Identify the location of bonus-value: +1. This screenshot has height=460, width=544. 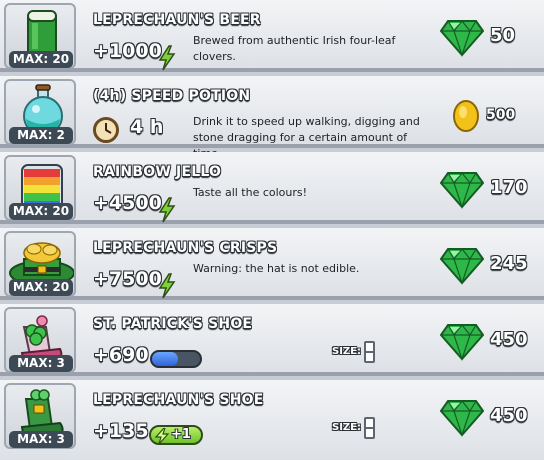
(181, 434).